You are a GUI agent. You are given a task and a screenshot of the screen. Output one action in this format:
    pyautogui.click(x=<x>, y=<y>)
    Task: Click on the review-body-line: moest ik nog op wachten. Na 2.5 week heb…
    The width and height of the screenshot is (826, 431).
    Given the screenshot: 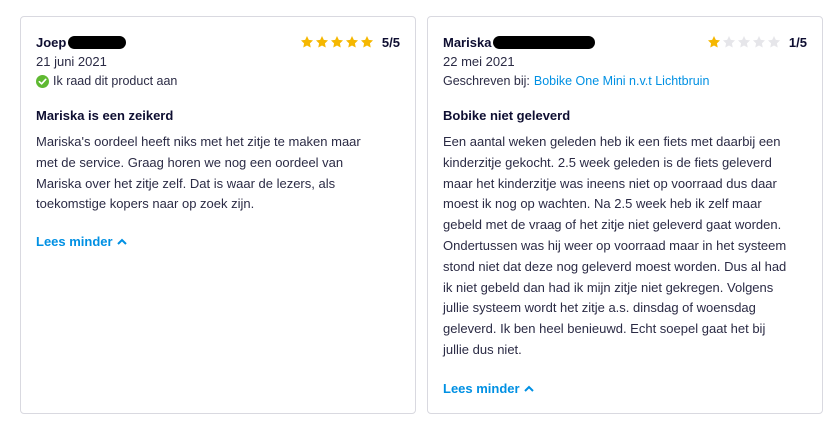 What is the action you would take?
    pyautogui.click(x=602, y=204)
    